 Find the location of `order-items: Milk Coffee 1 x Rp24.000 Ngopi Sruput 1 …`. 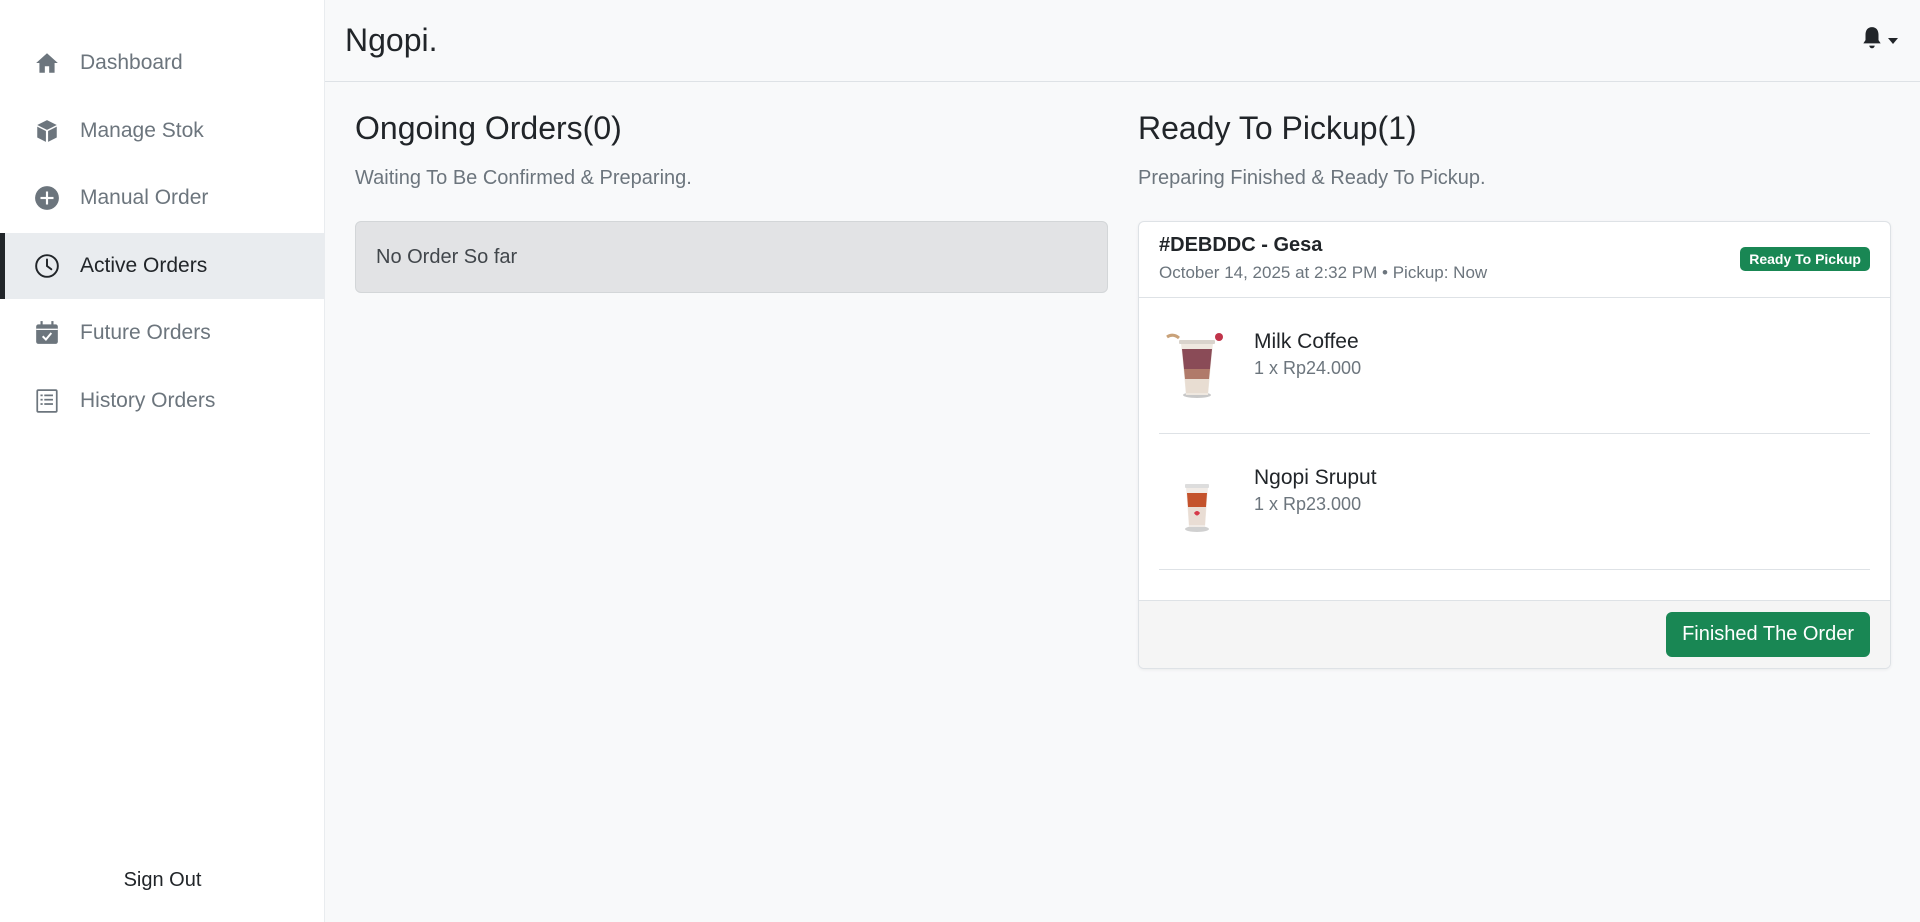

order-items: Milk Coffee 1 x Rp24.000 Ngopi Sruput 1 … is located at coordinates (1514, 434).